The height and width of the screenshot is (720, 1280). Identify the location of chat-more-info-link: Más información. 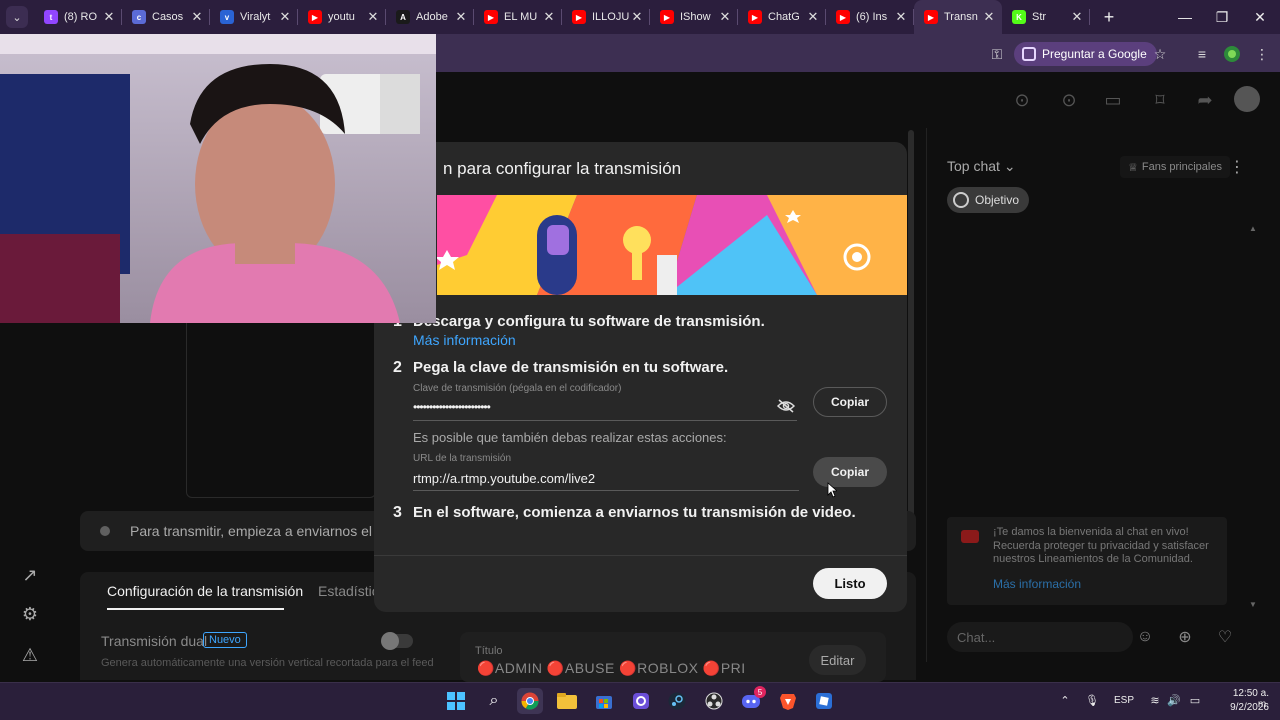
(1037, 584).